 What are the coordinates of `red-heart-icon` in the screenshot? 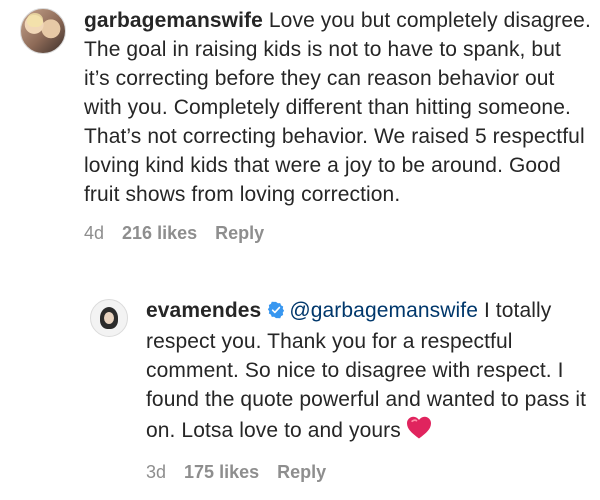 It's located at (419, 431).